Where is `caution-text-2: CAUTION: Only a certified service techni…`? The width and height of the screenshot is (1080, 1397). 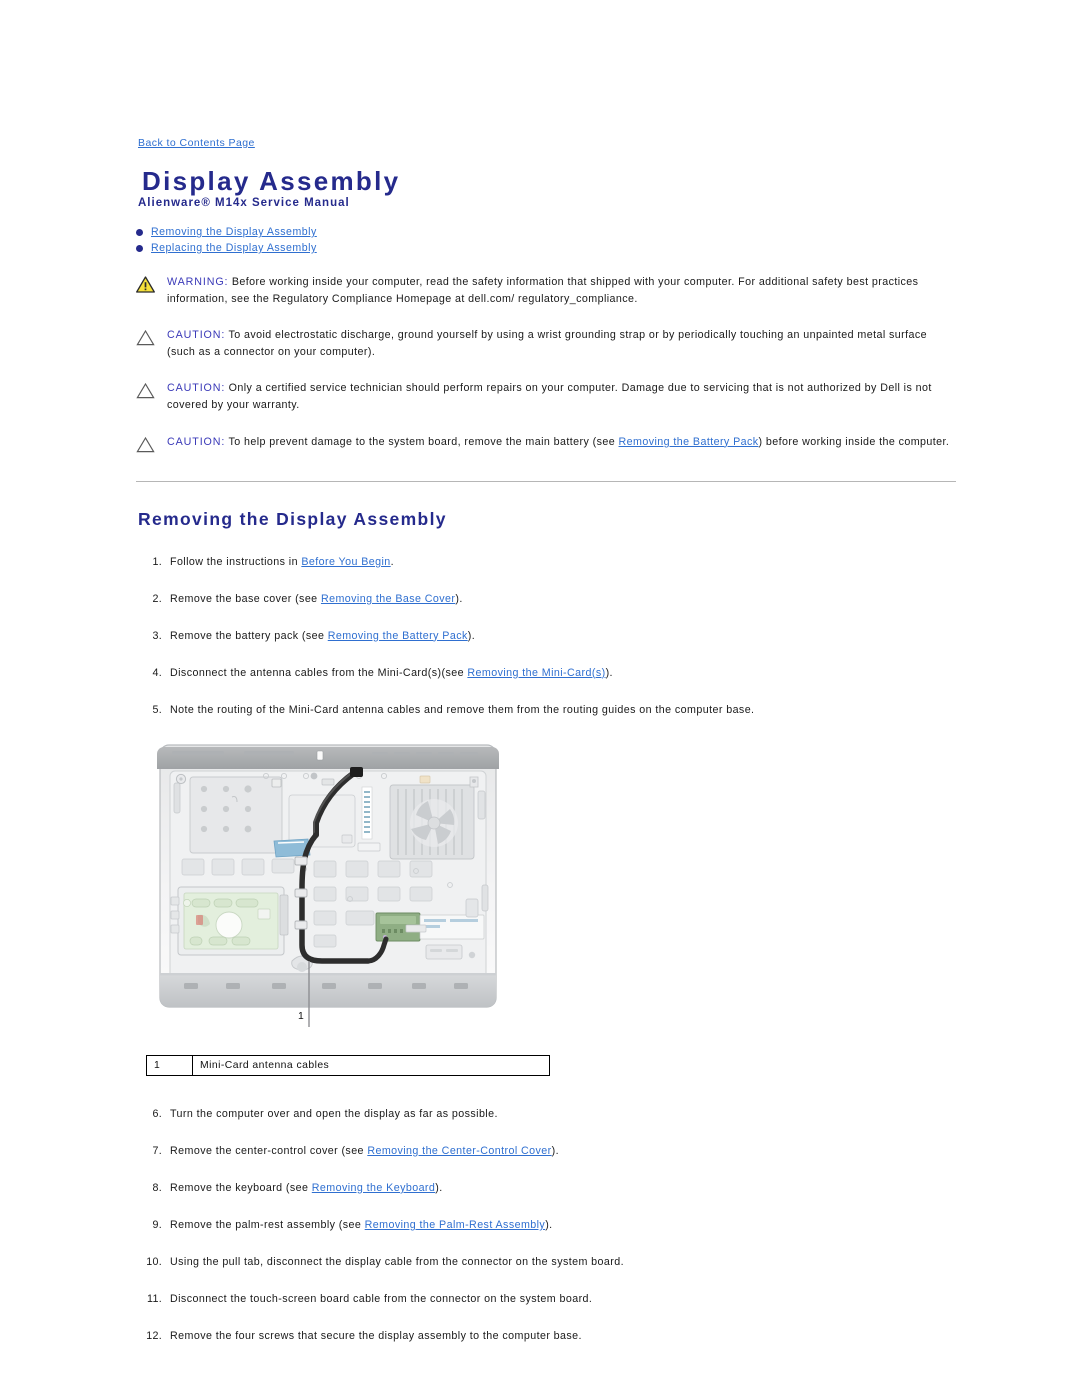 caution-text-2: CAUTION: Only a certified service techni… is located at coordinates (561, 396).